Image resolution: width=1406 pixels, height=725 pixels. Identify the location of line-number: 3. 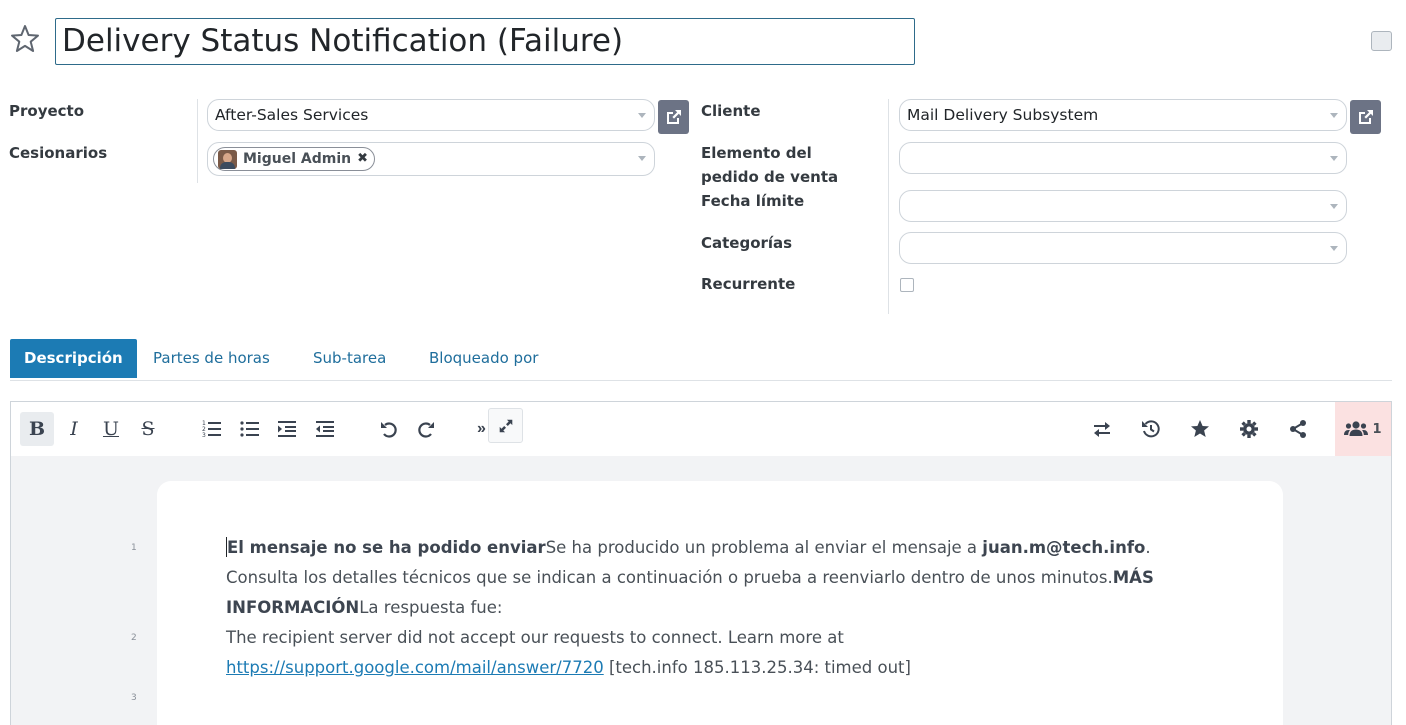
(134, 698).